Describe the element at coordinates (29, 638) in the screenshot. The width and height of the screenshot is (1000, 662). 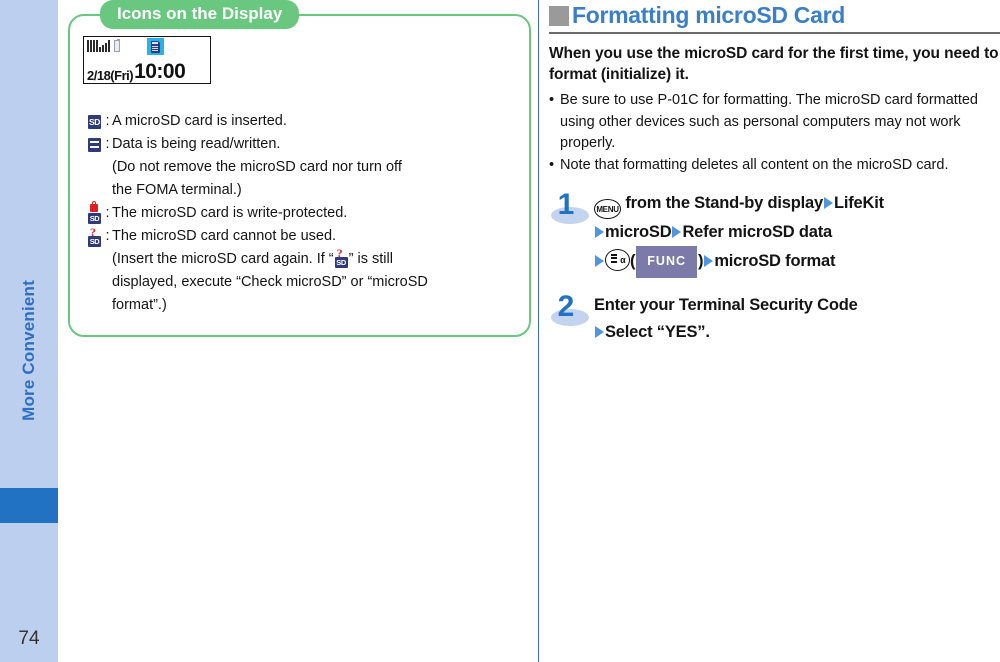
I see `page-number: 74` at that location.